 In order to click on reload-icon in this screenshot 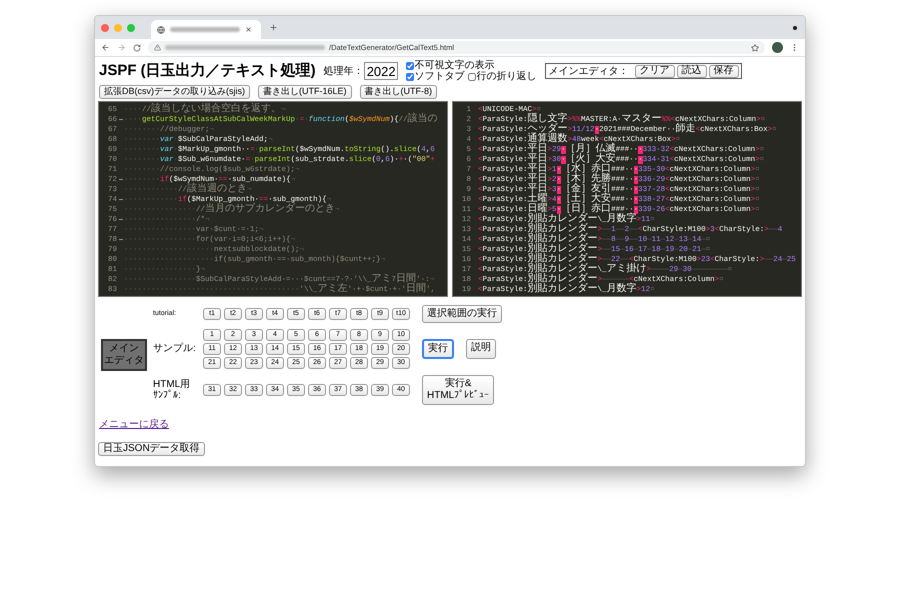, I will do `click(137, 48)`.